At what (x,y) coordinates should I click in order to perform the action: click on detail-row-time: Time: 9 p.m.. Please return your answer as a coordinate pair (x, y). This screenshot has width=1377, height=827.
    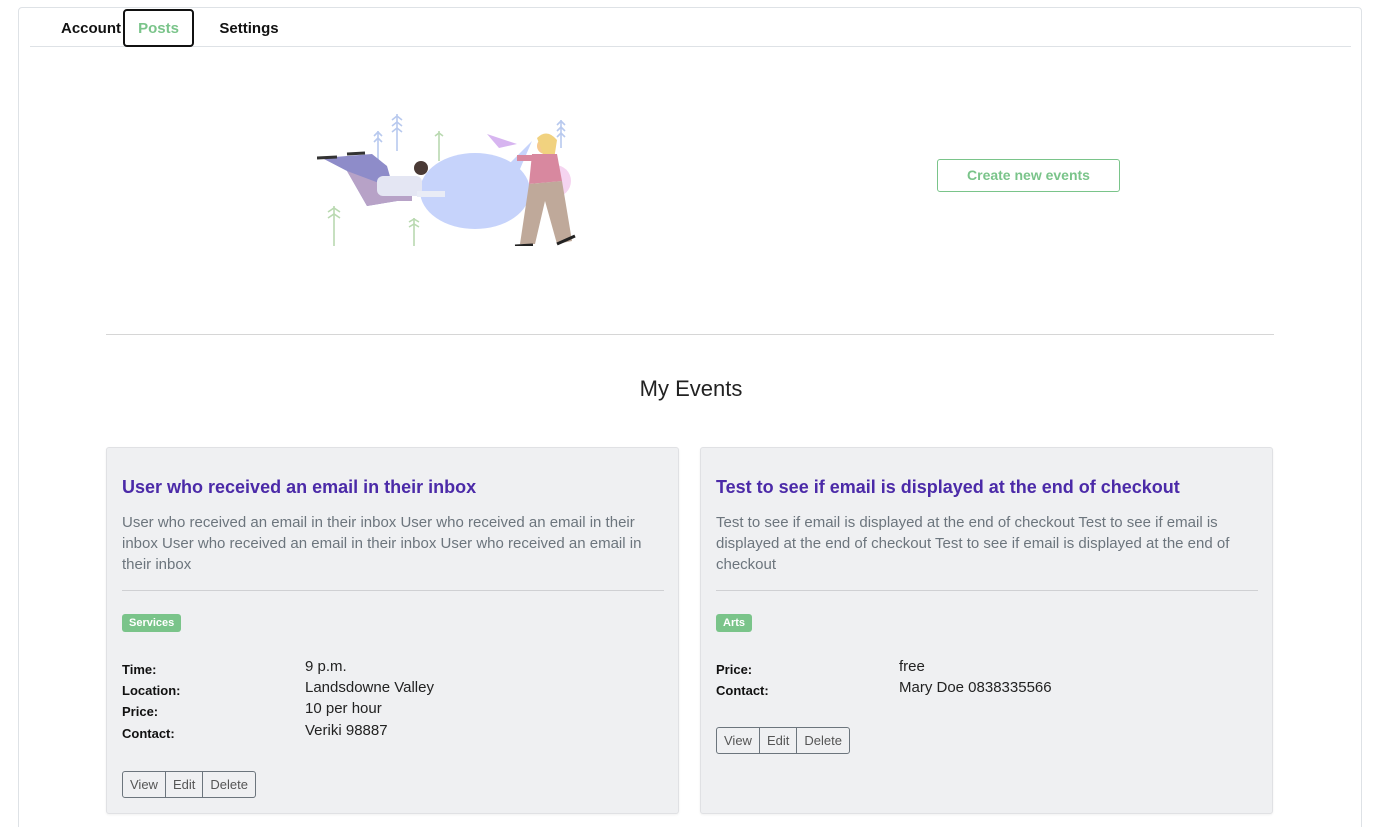
    Looking at the image, I should click on (394, 668).